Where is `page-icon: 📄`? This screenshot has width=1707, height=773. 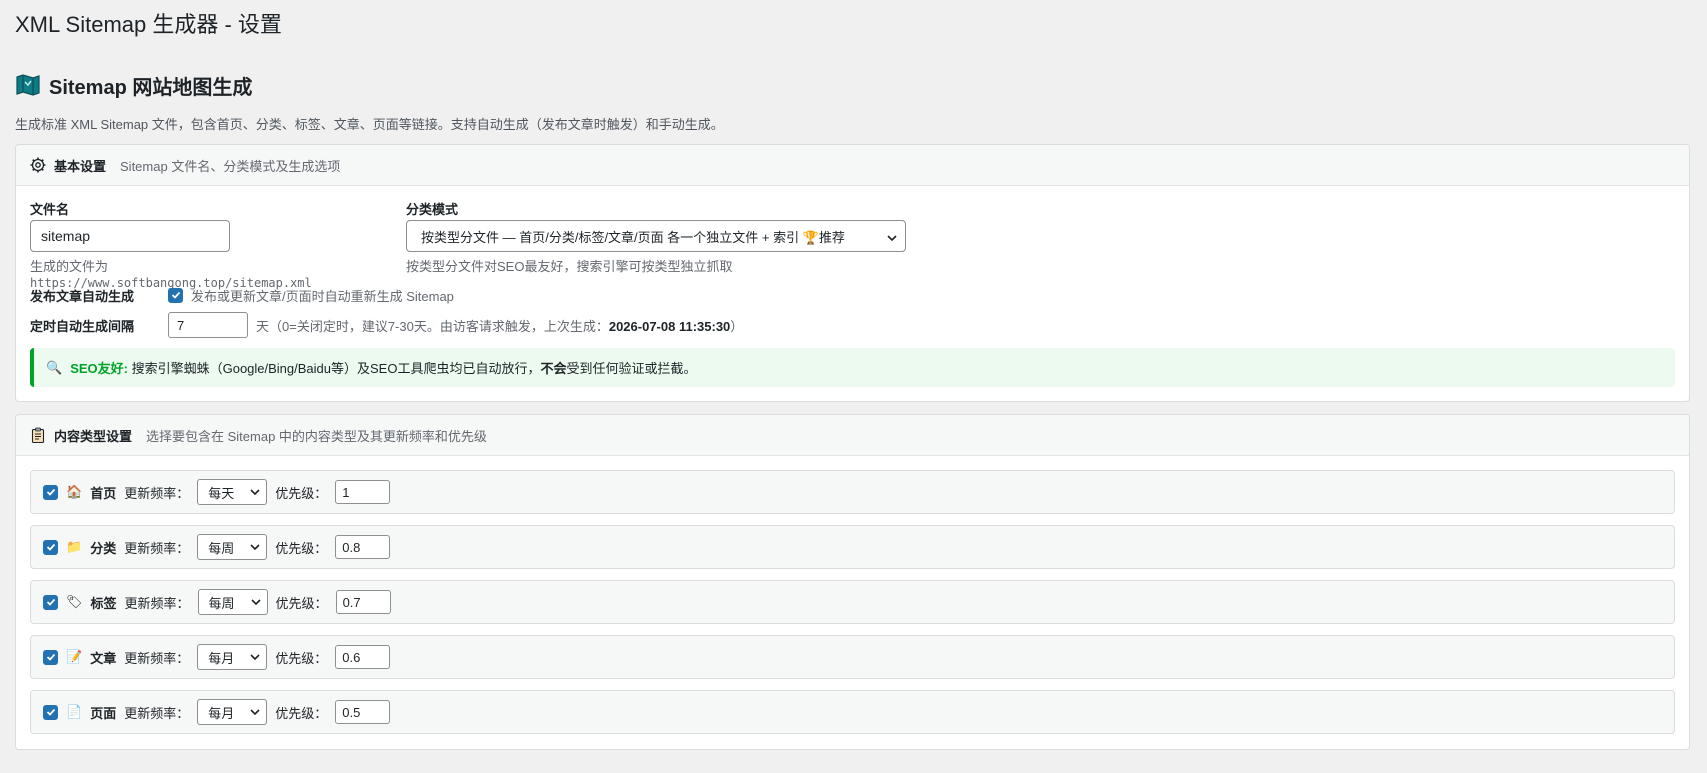 page-icon: 📄 is located at coordinates (74, 711).